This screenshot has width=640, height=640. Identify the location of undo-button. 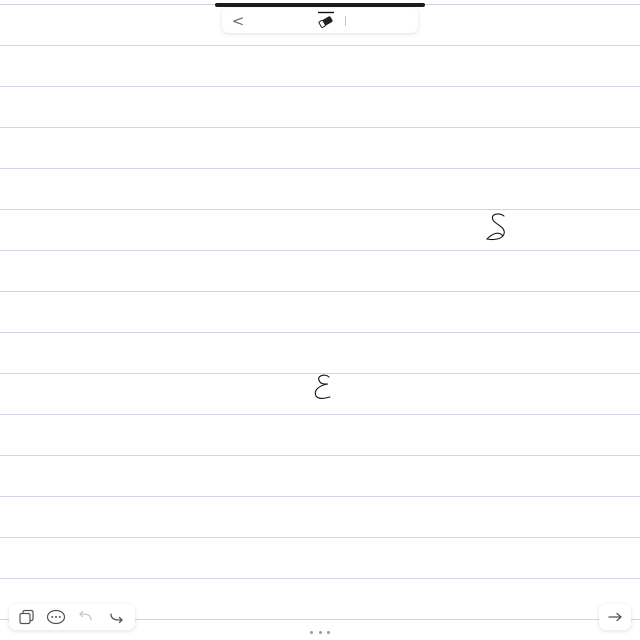
(86, 617).